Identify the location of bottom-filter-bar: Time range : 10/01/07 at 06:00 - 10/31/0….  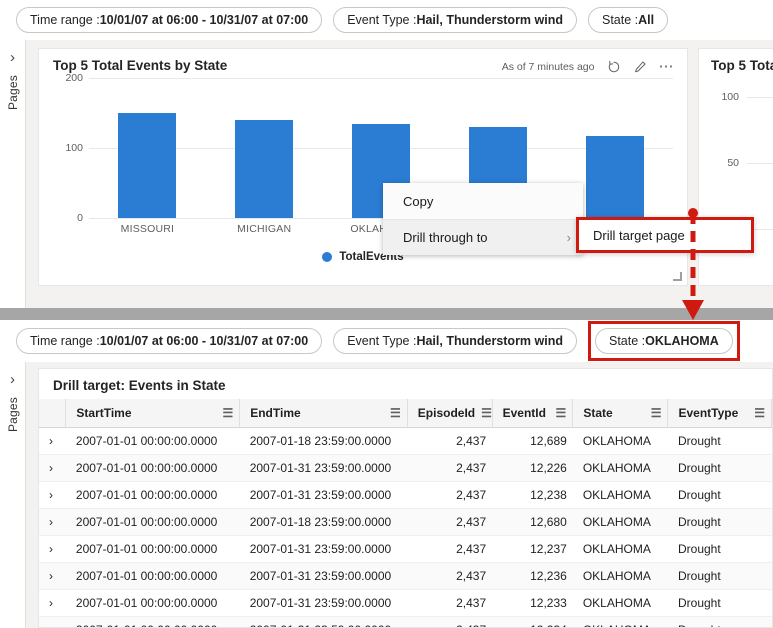
(386, 341).